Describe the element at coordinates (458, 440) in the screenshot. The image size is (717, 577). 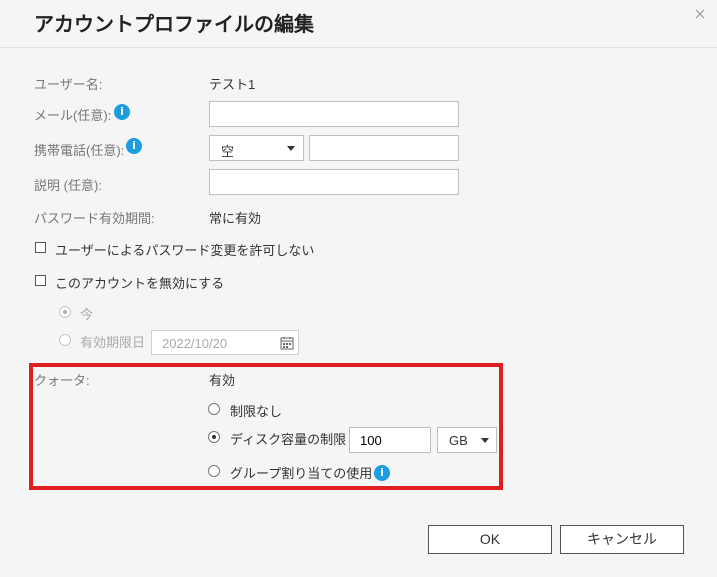
I see `disk-limit-unit-value: GB` at that location.